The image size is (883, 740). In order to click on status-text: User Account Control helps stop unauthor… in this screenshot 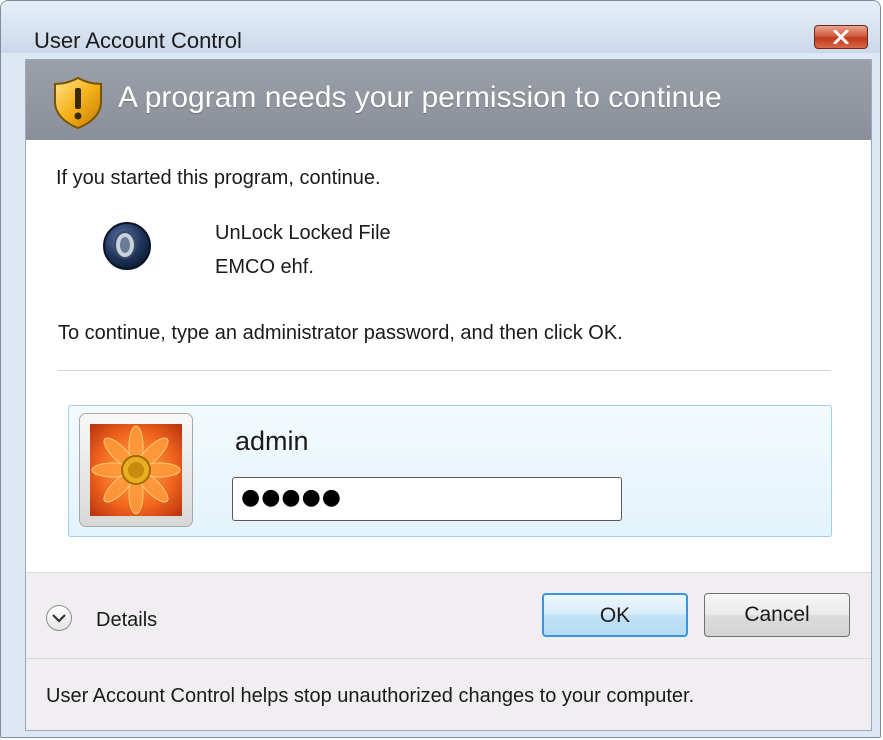, I will do `click(370, 696)`.